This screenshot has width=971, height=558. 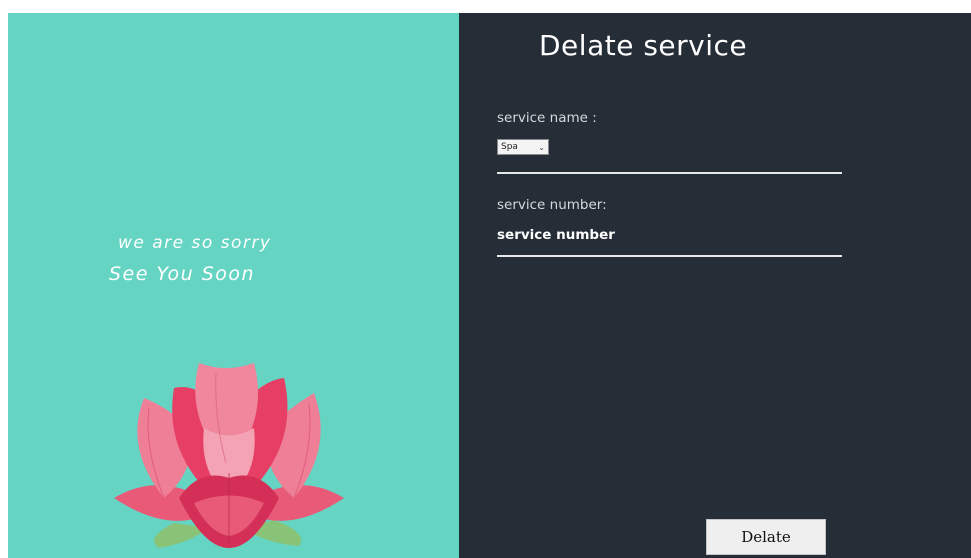 What do you see at coordinates (541, 147) in the screenshot?
I see `chevron-down-icon: ⌄` at bounding box center [541, 147].